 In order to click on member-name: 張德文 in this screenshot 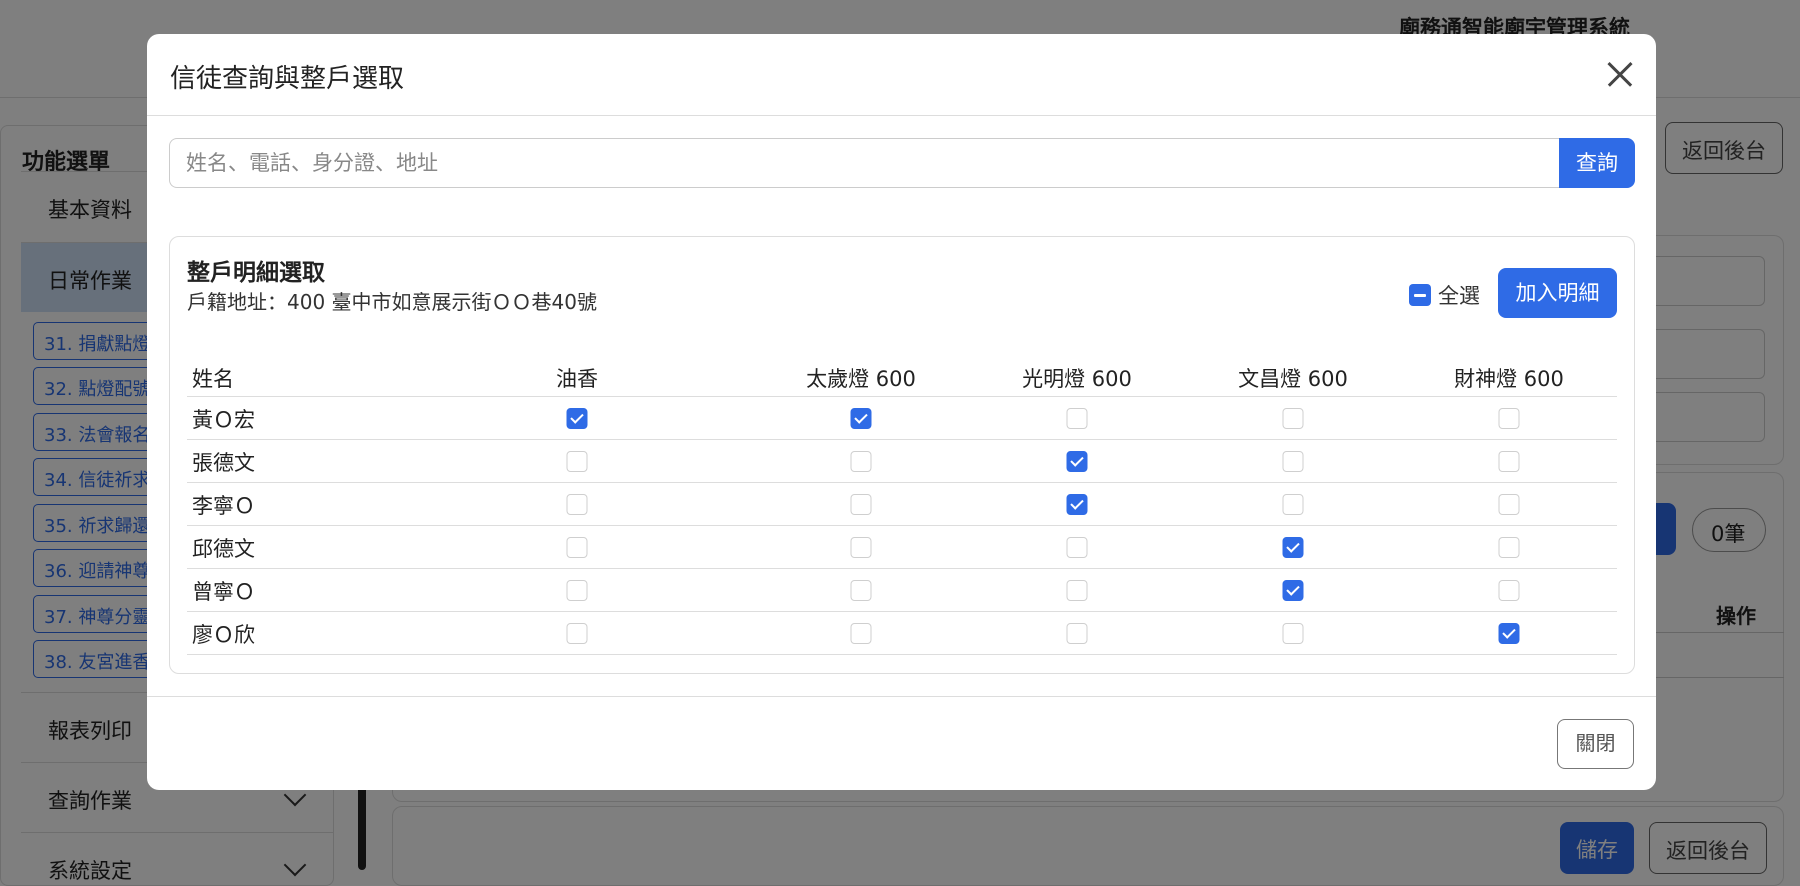, I will do `click(223, 463)`.